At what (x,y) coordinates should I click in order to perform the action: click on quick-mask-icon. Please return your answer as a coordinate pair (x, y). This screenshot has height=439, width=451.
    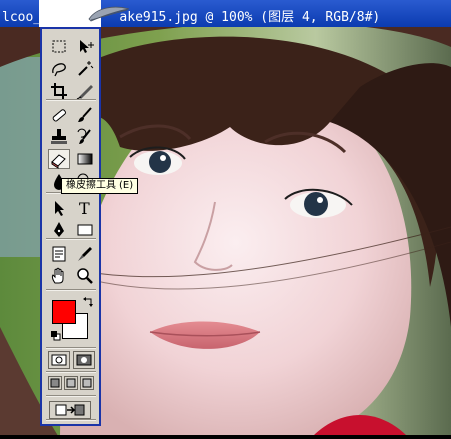
    Looking at the image, I should click on (84, 360).